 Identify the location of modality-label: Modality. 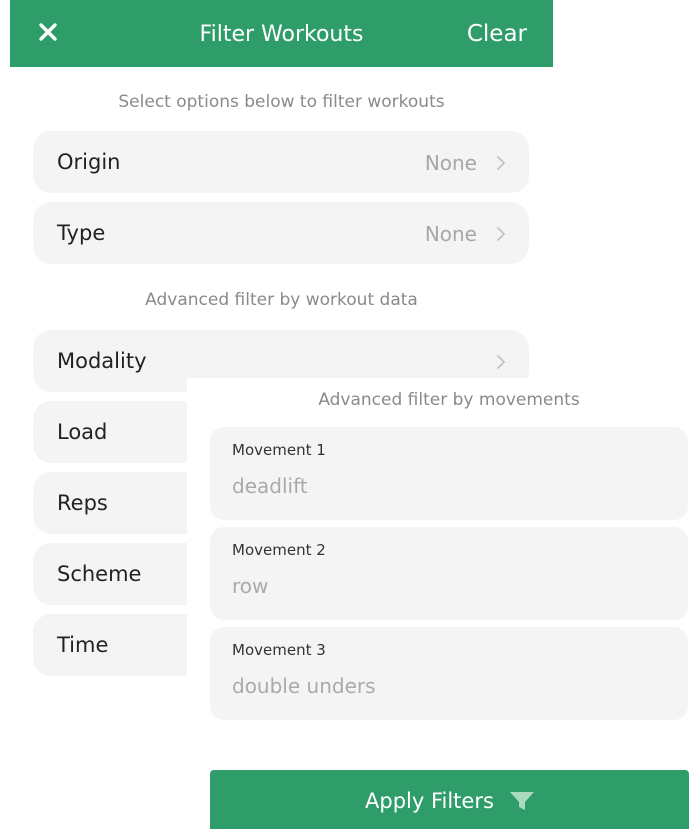
(102, 361).